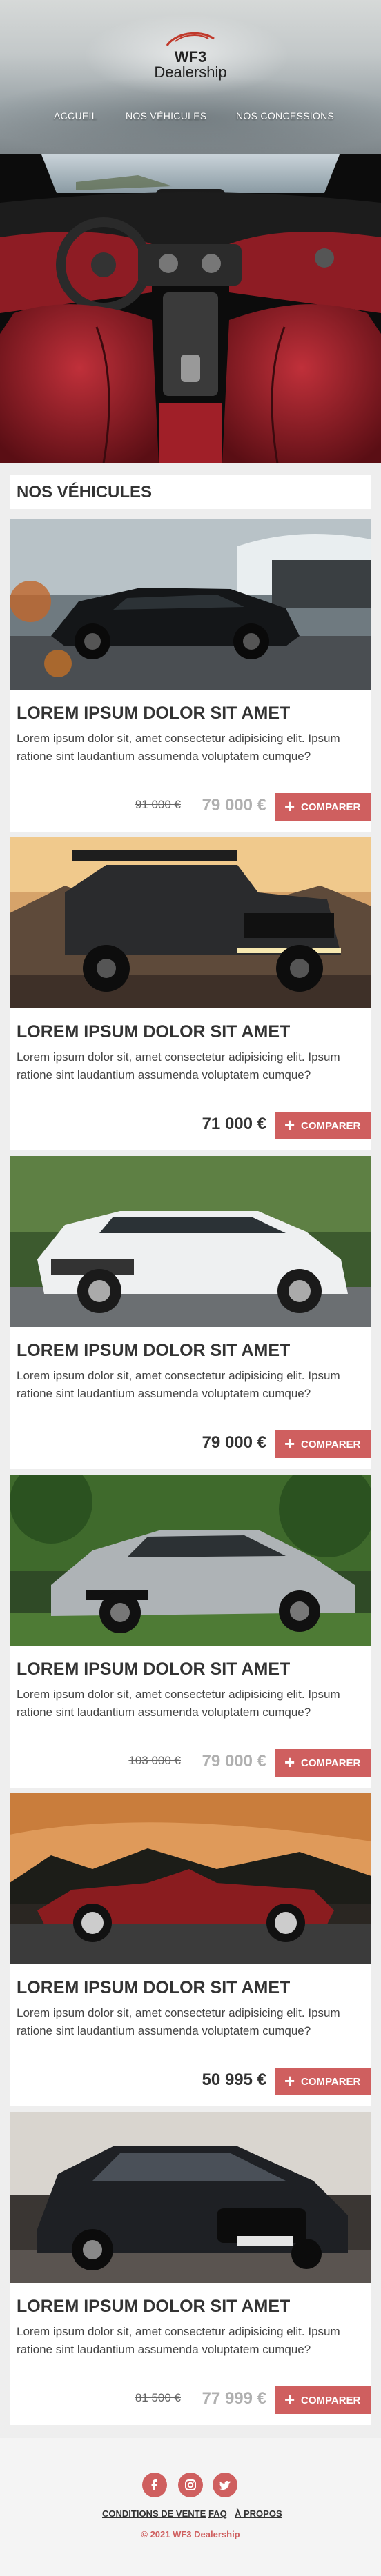  What do you see at coordinates (154, 1760) in the screenshot?
I see `old-price: 103 000 €` at bounding box center [154, 1760].